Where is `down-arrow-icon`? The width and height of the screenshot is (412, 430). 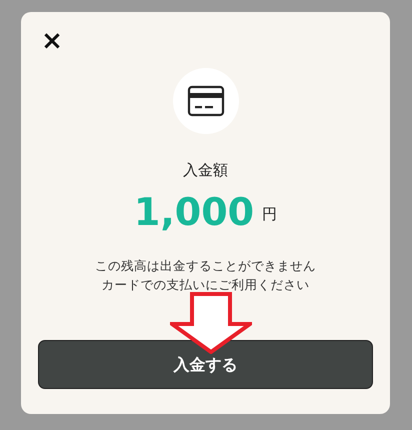 down-arrow-icon is located at coordinates (211, 323).